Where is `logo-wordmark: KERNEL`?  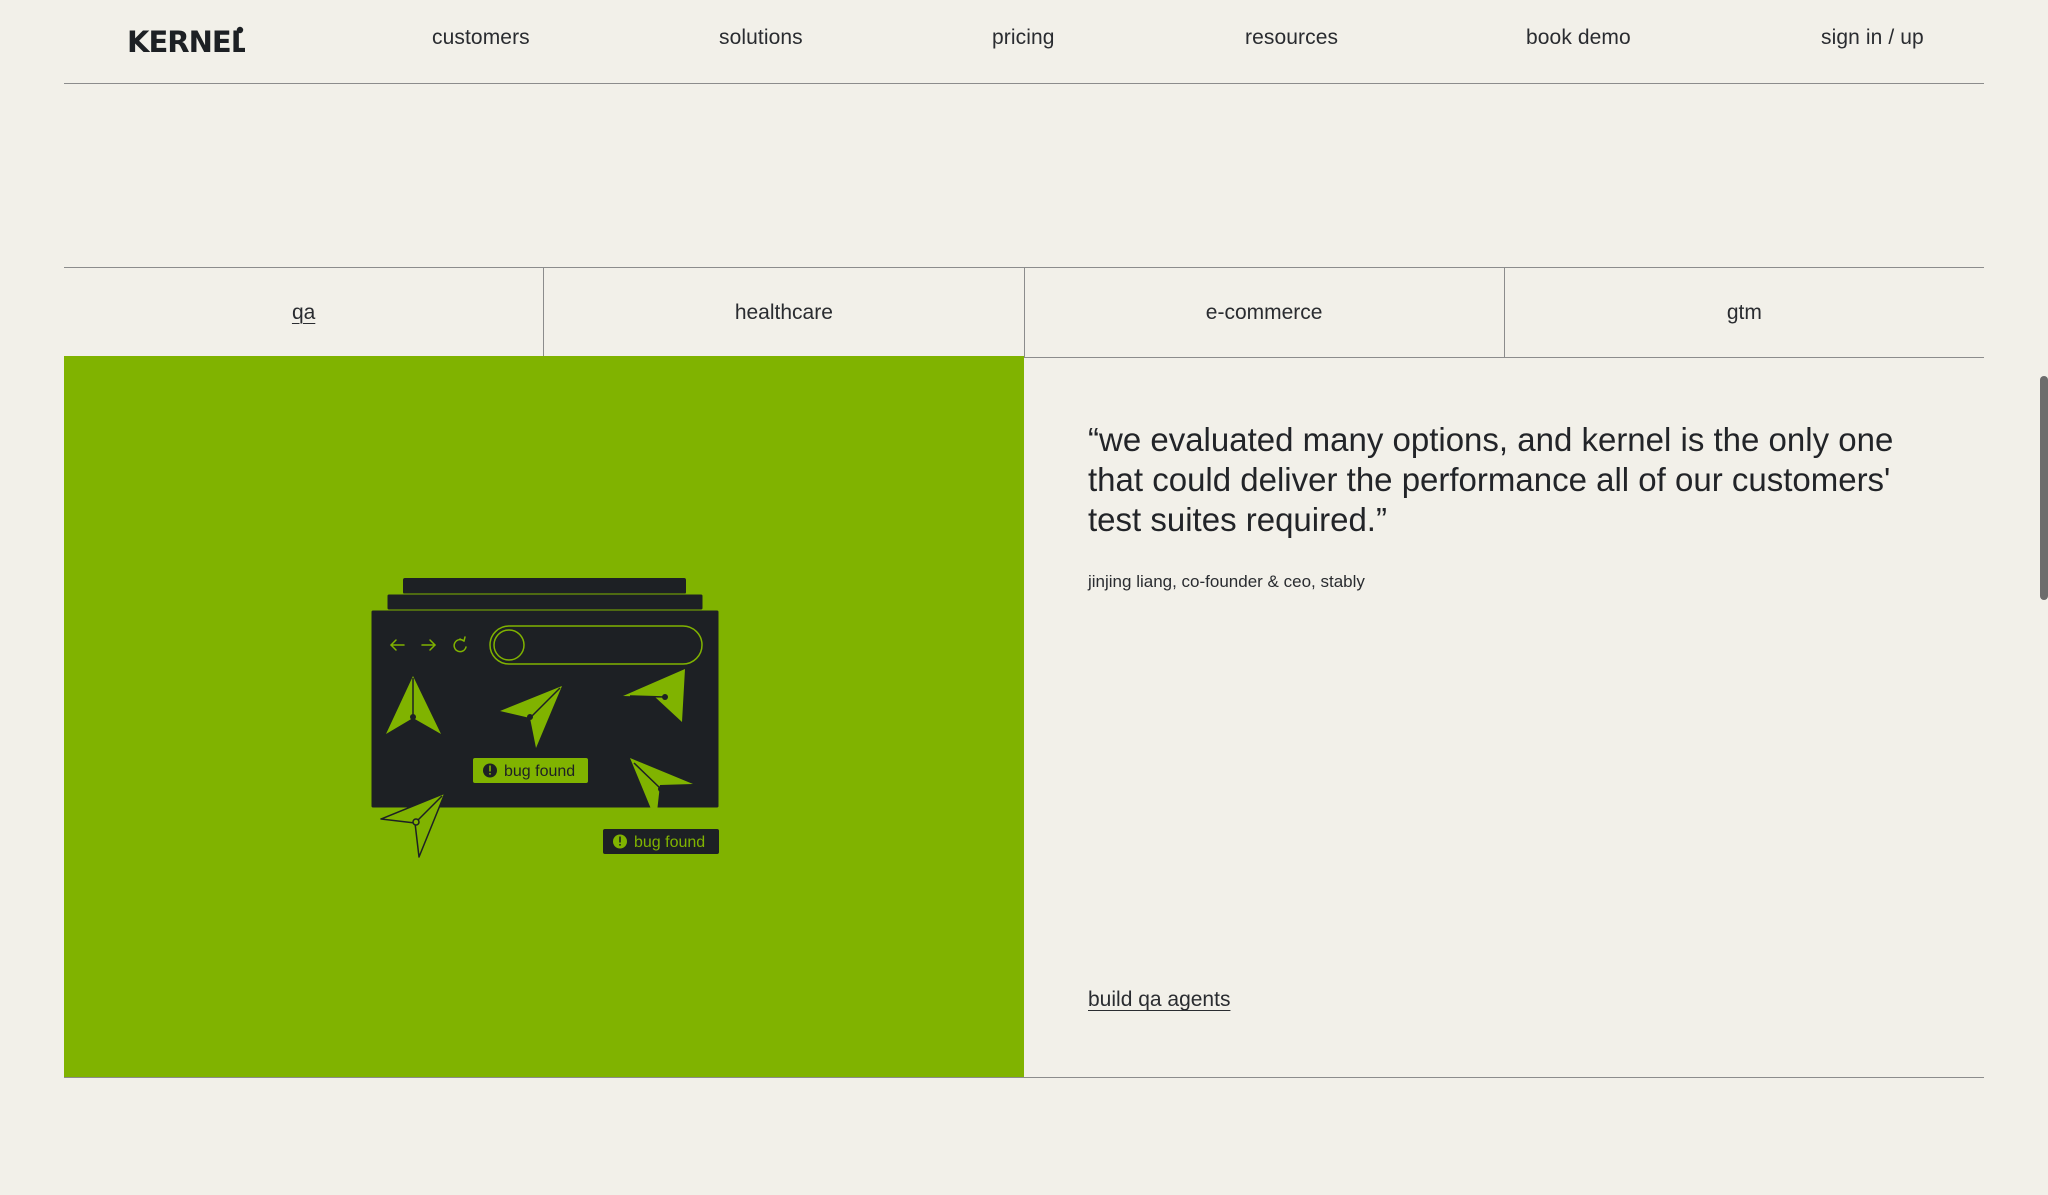
logo-wordmark: KERNEL is located at coordinates (186, 40).